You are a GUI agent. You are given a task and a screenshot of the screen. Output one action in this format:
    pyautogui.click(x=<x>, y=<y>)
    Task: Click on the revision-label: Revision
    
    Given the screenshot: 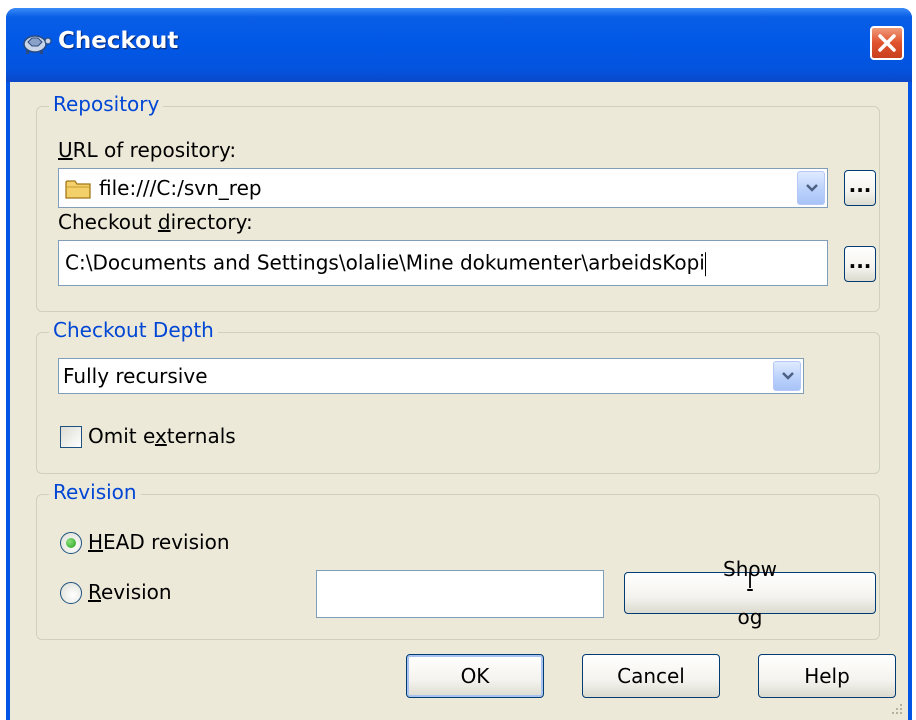 What is the action you would take?
    pyautogui.click(x=130, y=592)
    